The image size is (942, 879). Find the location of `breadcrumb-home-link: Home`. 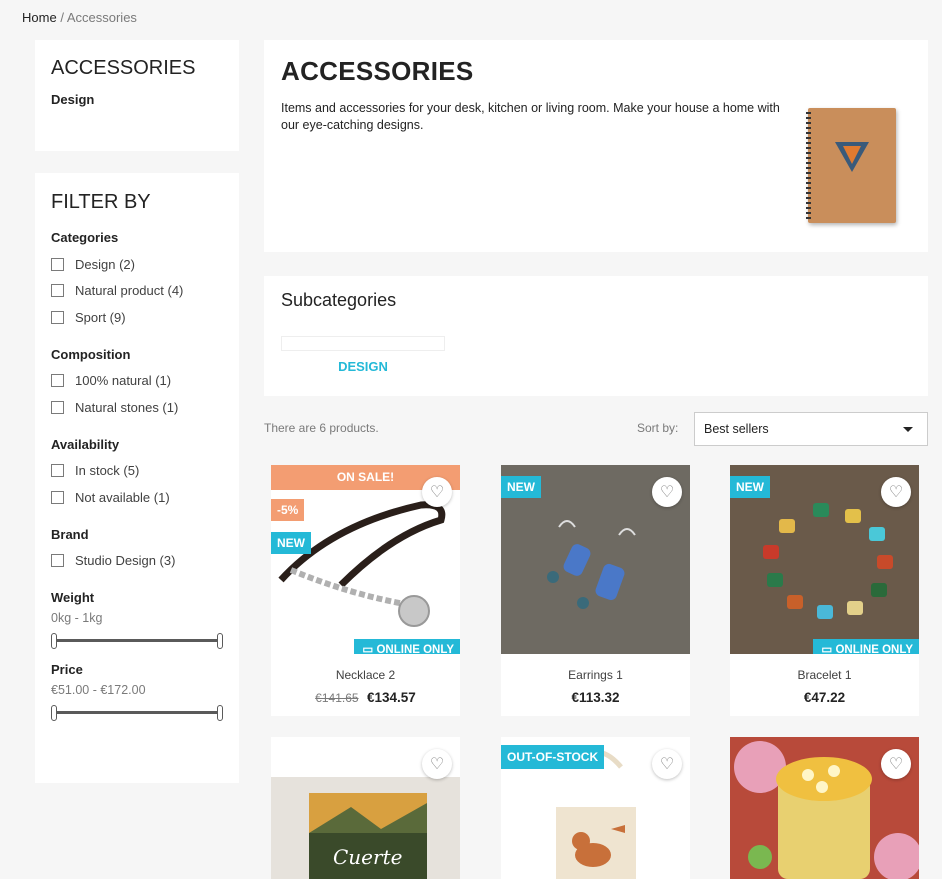

breadcrumb-home-link: Home is located at coordinates (39, 17).